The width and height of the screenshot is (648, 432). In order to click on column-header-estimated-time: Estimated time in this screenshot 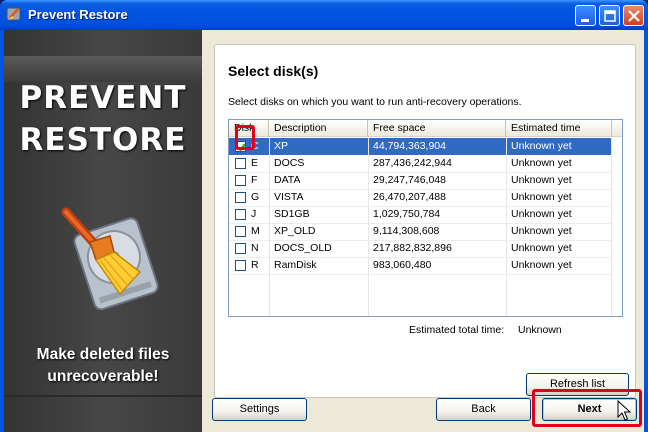, I will do `click(559, 128)`.